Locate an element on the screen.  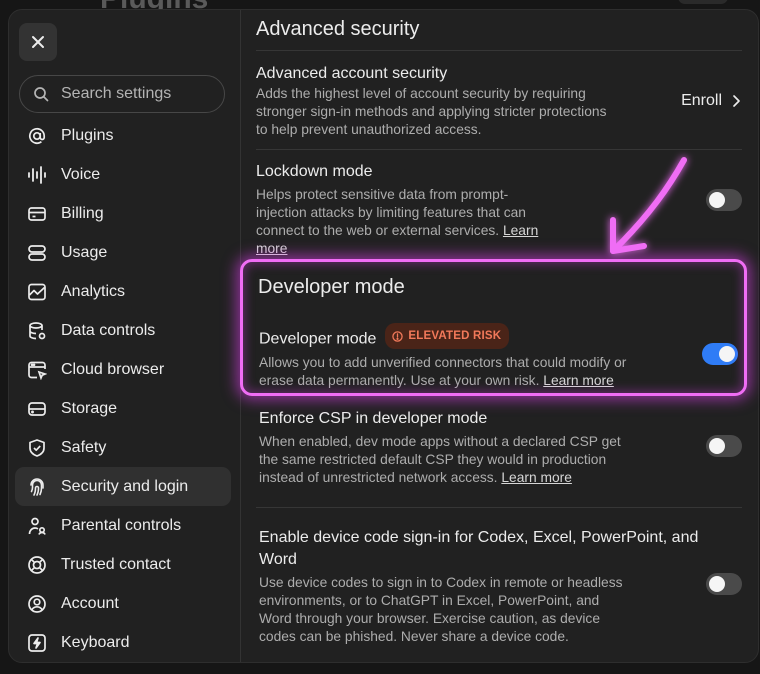
search-box is located at coordinates (122, 94).